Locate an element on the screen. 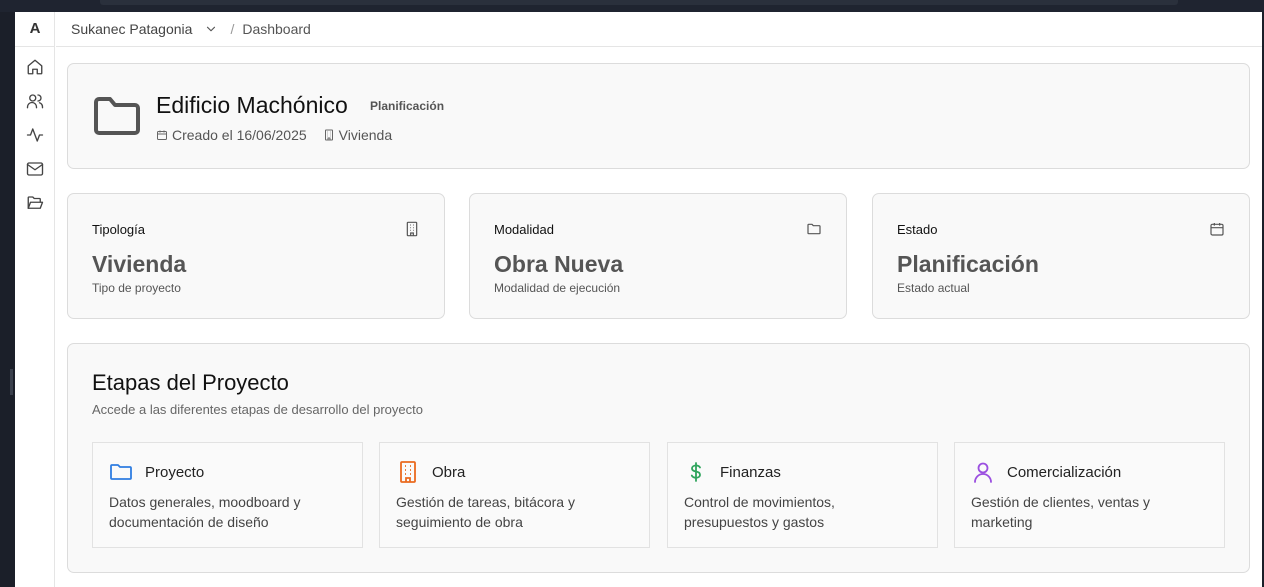  project-type-label: Vivienda is located at coordinates (365, 135).